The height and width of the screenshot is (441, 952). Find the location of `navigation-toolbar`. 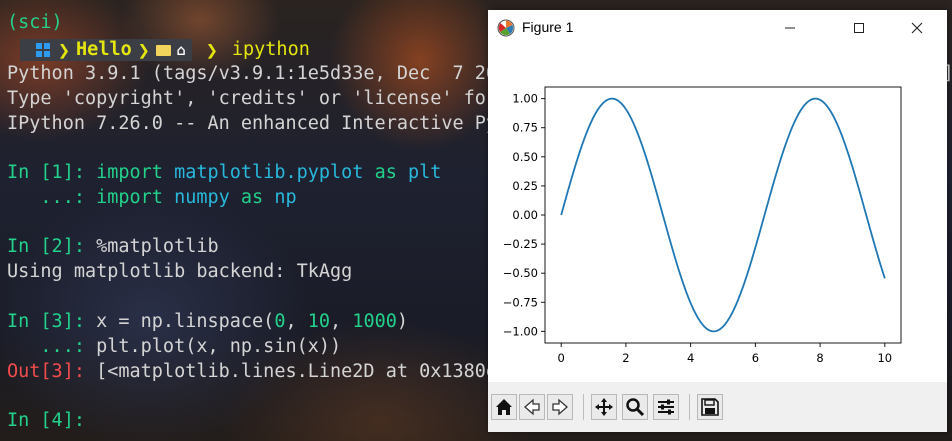

navigation-toolbar is located at coordinates (717, 407).